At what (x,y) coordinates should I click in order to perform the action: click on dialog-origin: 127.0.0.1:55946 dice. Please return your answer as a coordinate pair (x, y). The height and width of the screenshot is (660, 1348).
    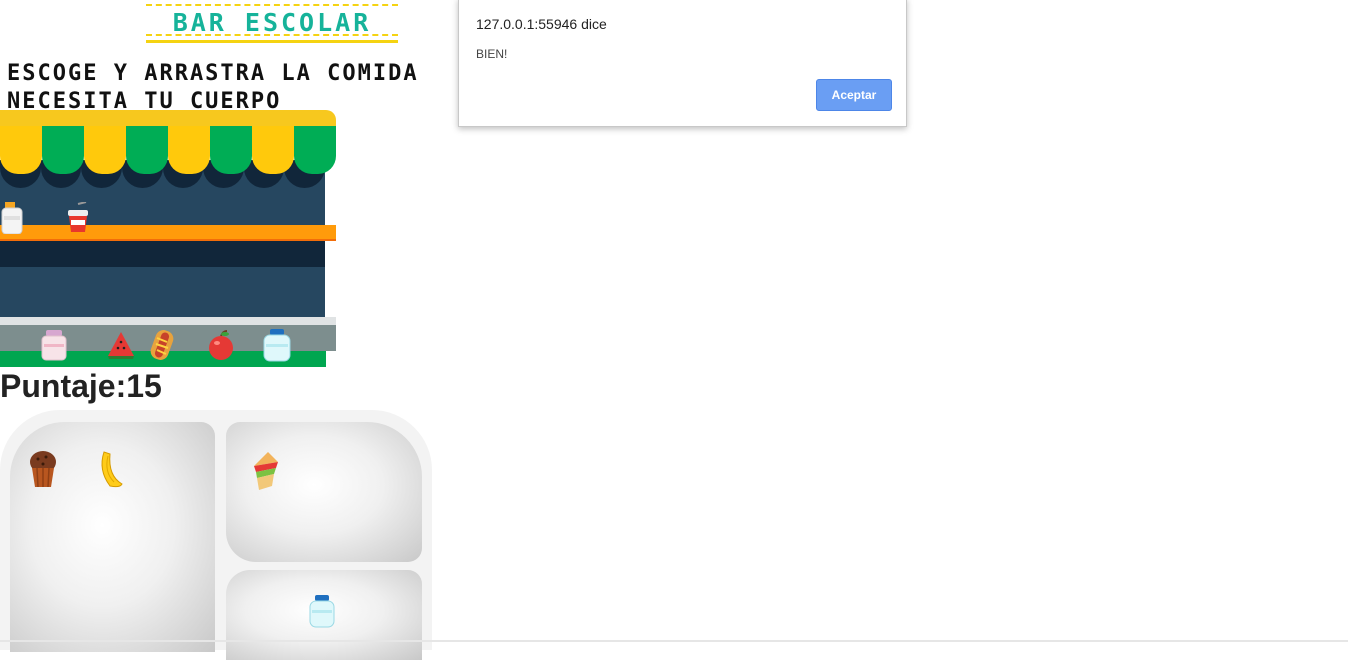
    Looking at the image, I should click on (541, 24).